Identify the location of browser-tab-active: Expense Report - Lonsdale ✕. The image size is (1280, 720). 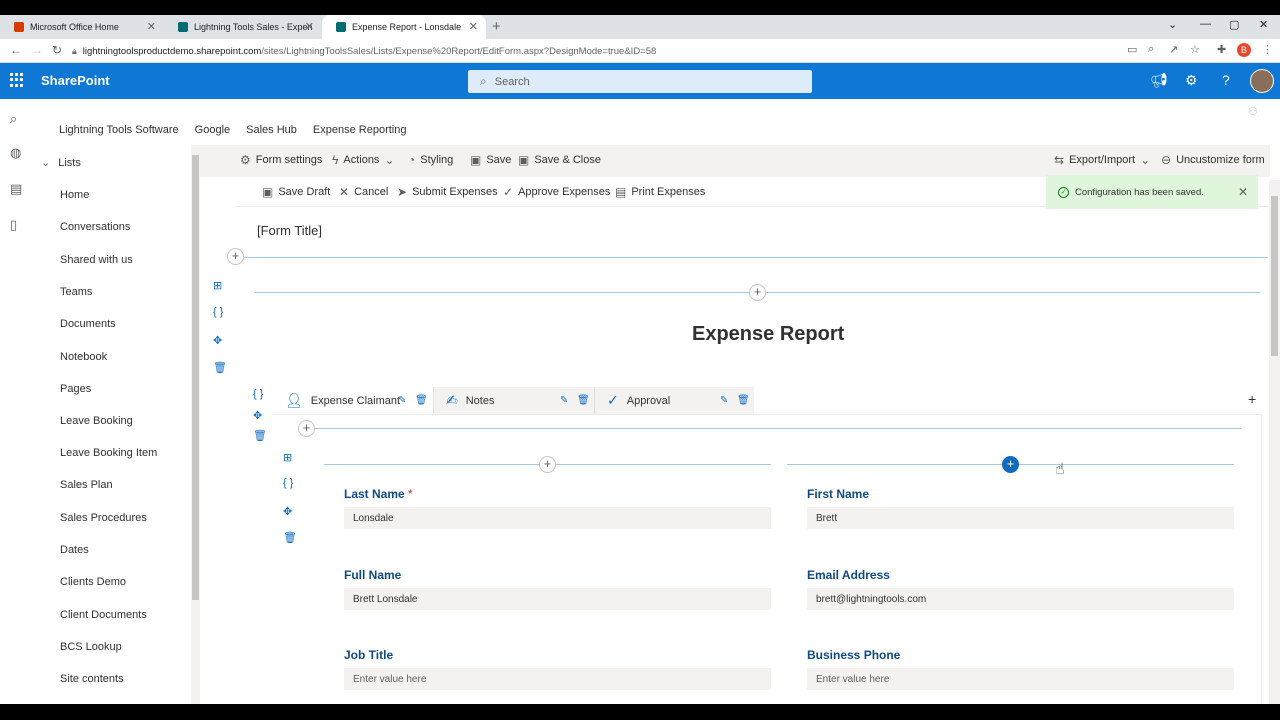
(404, 27).